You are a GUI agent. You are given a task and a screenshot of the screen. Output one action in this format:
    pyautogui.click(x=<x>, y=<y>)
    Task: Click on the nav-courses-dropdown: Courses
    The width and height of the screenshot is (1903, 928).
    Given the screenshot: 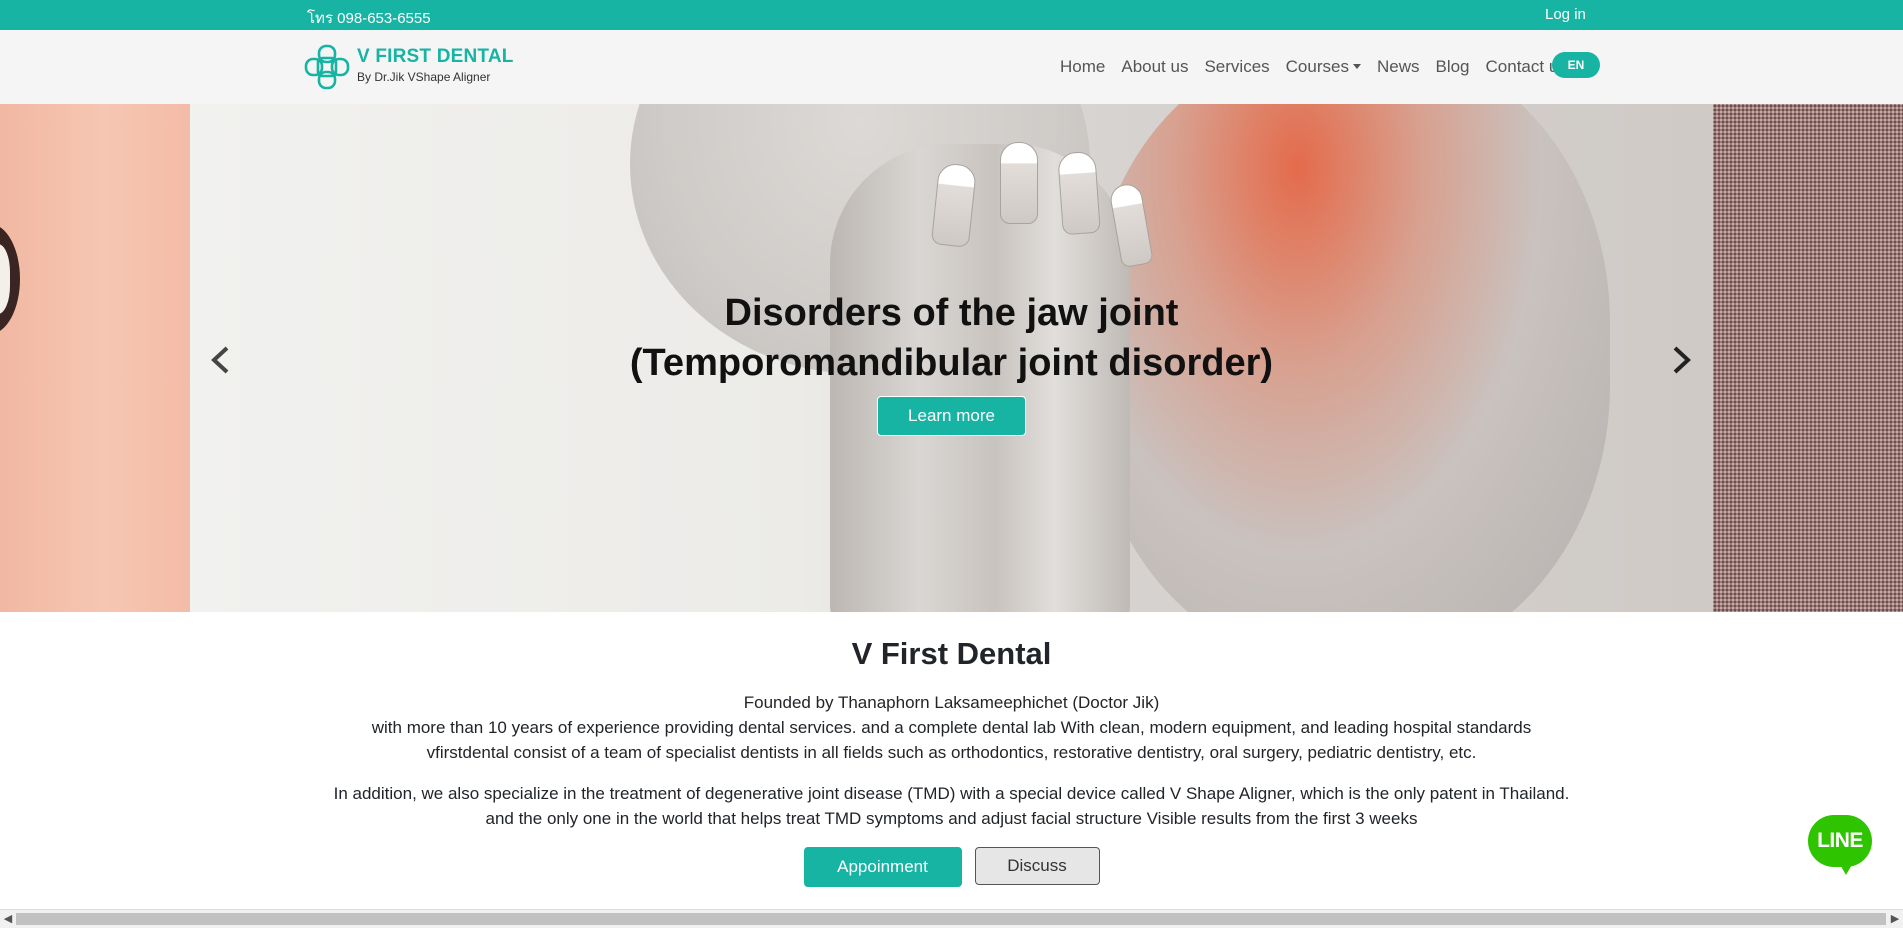 What is the action you would take?
    pyautogui.click(x=1323, y=67)
    